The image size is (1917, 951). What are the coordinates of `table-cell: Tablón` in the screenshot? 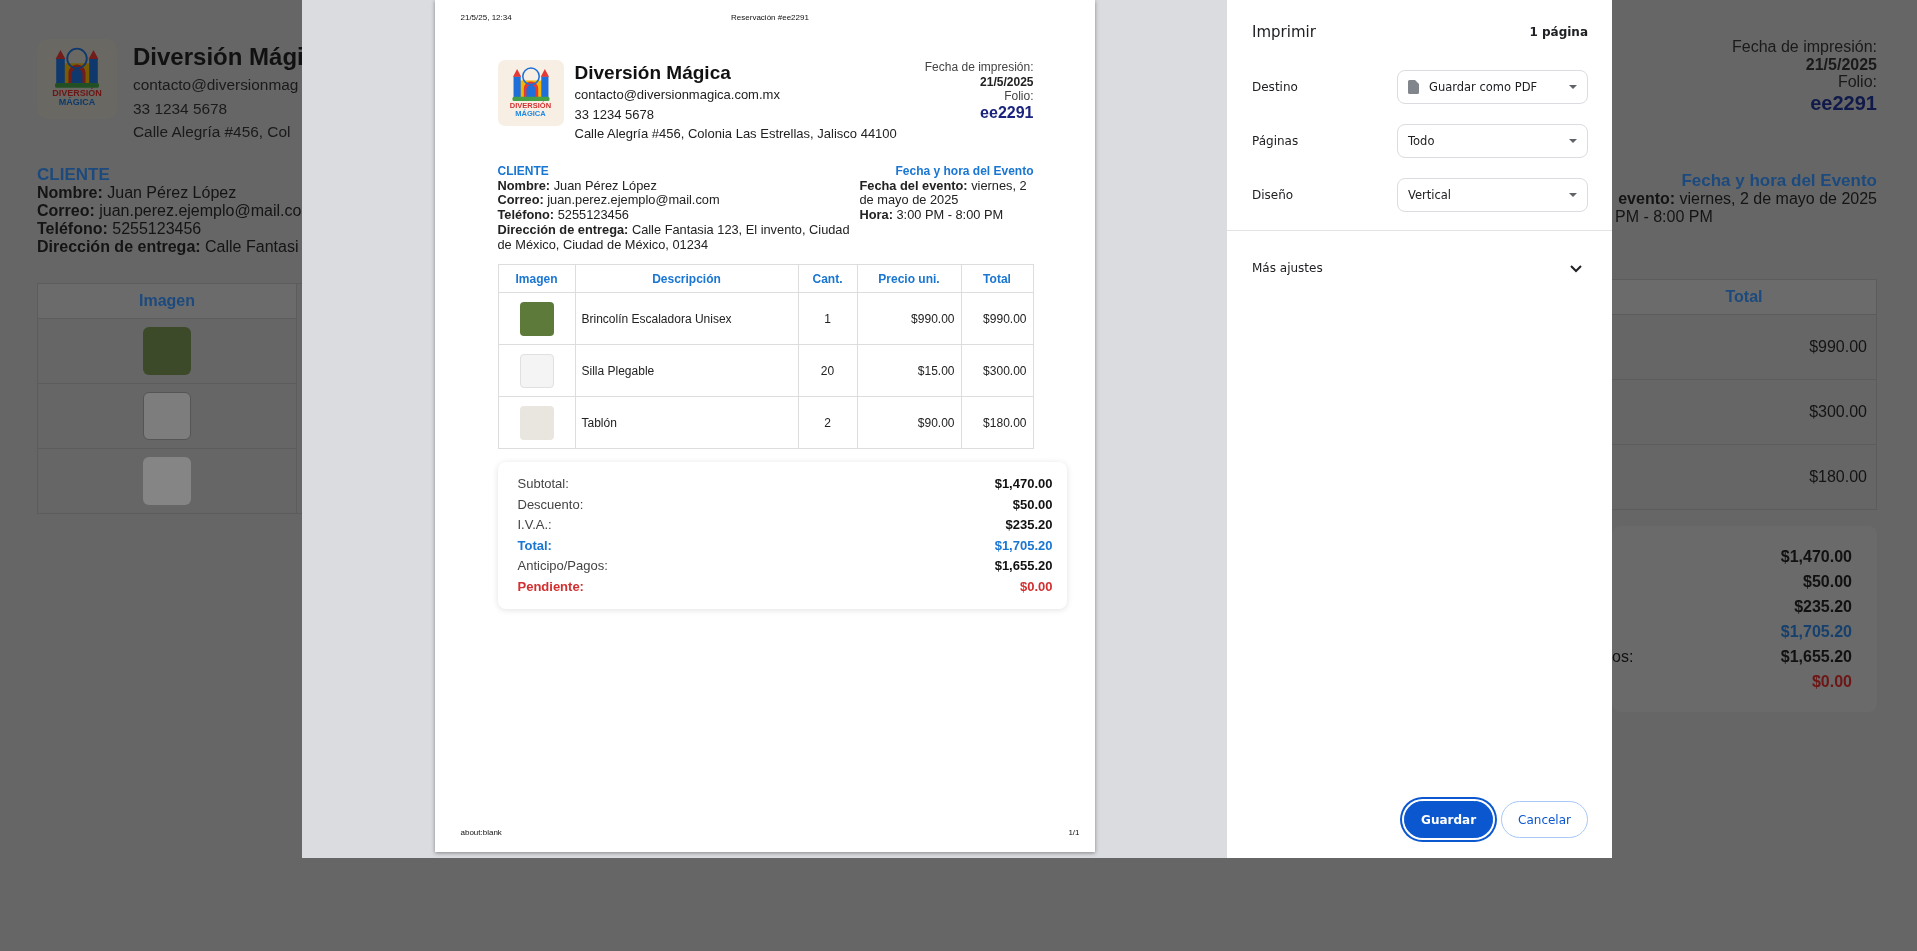 It's located at (686, 423).